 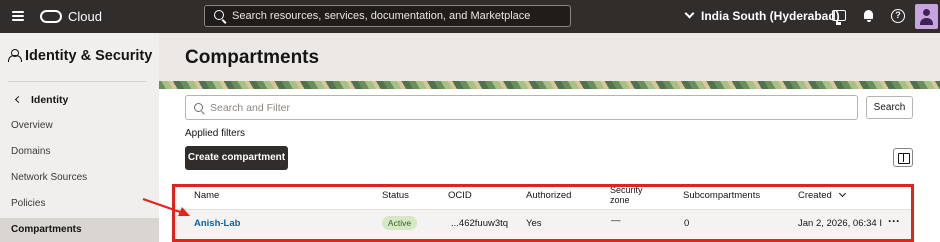 I want to click on create-compartment-button: Create compartment, so click(x=236, y=158).